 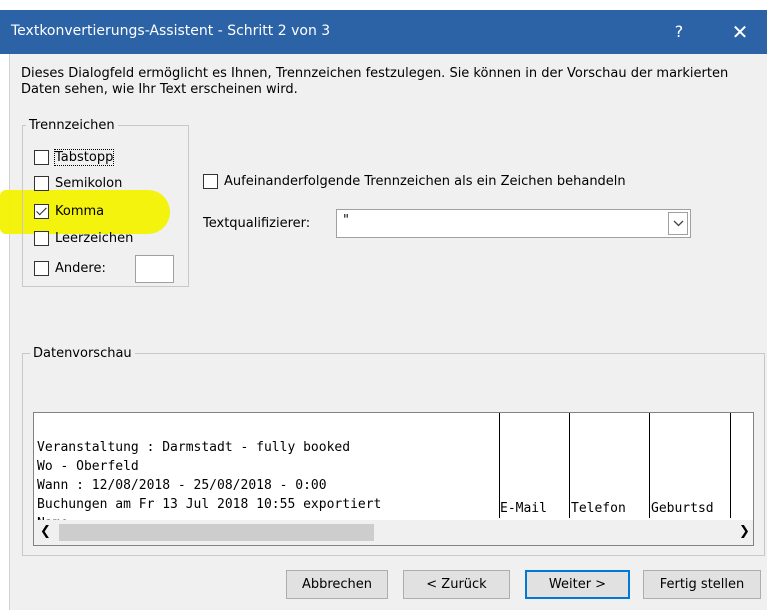 I want to click on cancel-button: Abbrechen, so click(x=337, y=584).